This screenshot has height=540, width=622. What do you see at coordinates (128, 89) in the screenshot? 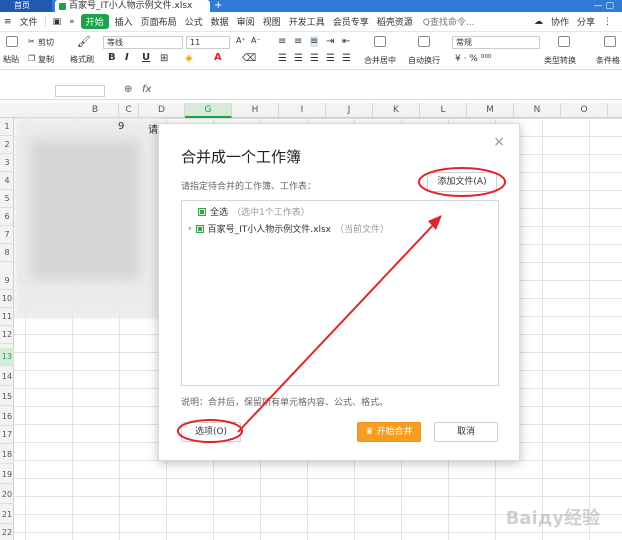
I see `zoom-icon: ⊕` at bounding box center [128, 89].